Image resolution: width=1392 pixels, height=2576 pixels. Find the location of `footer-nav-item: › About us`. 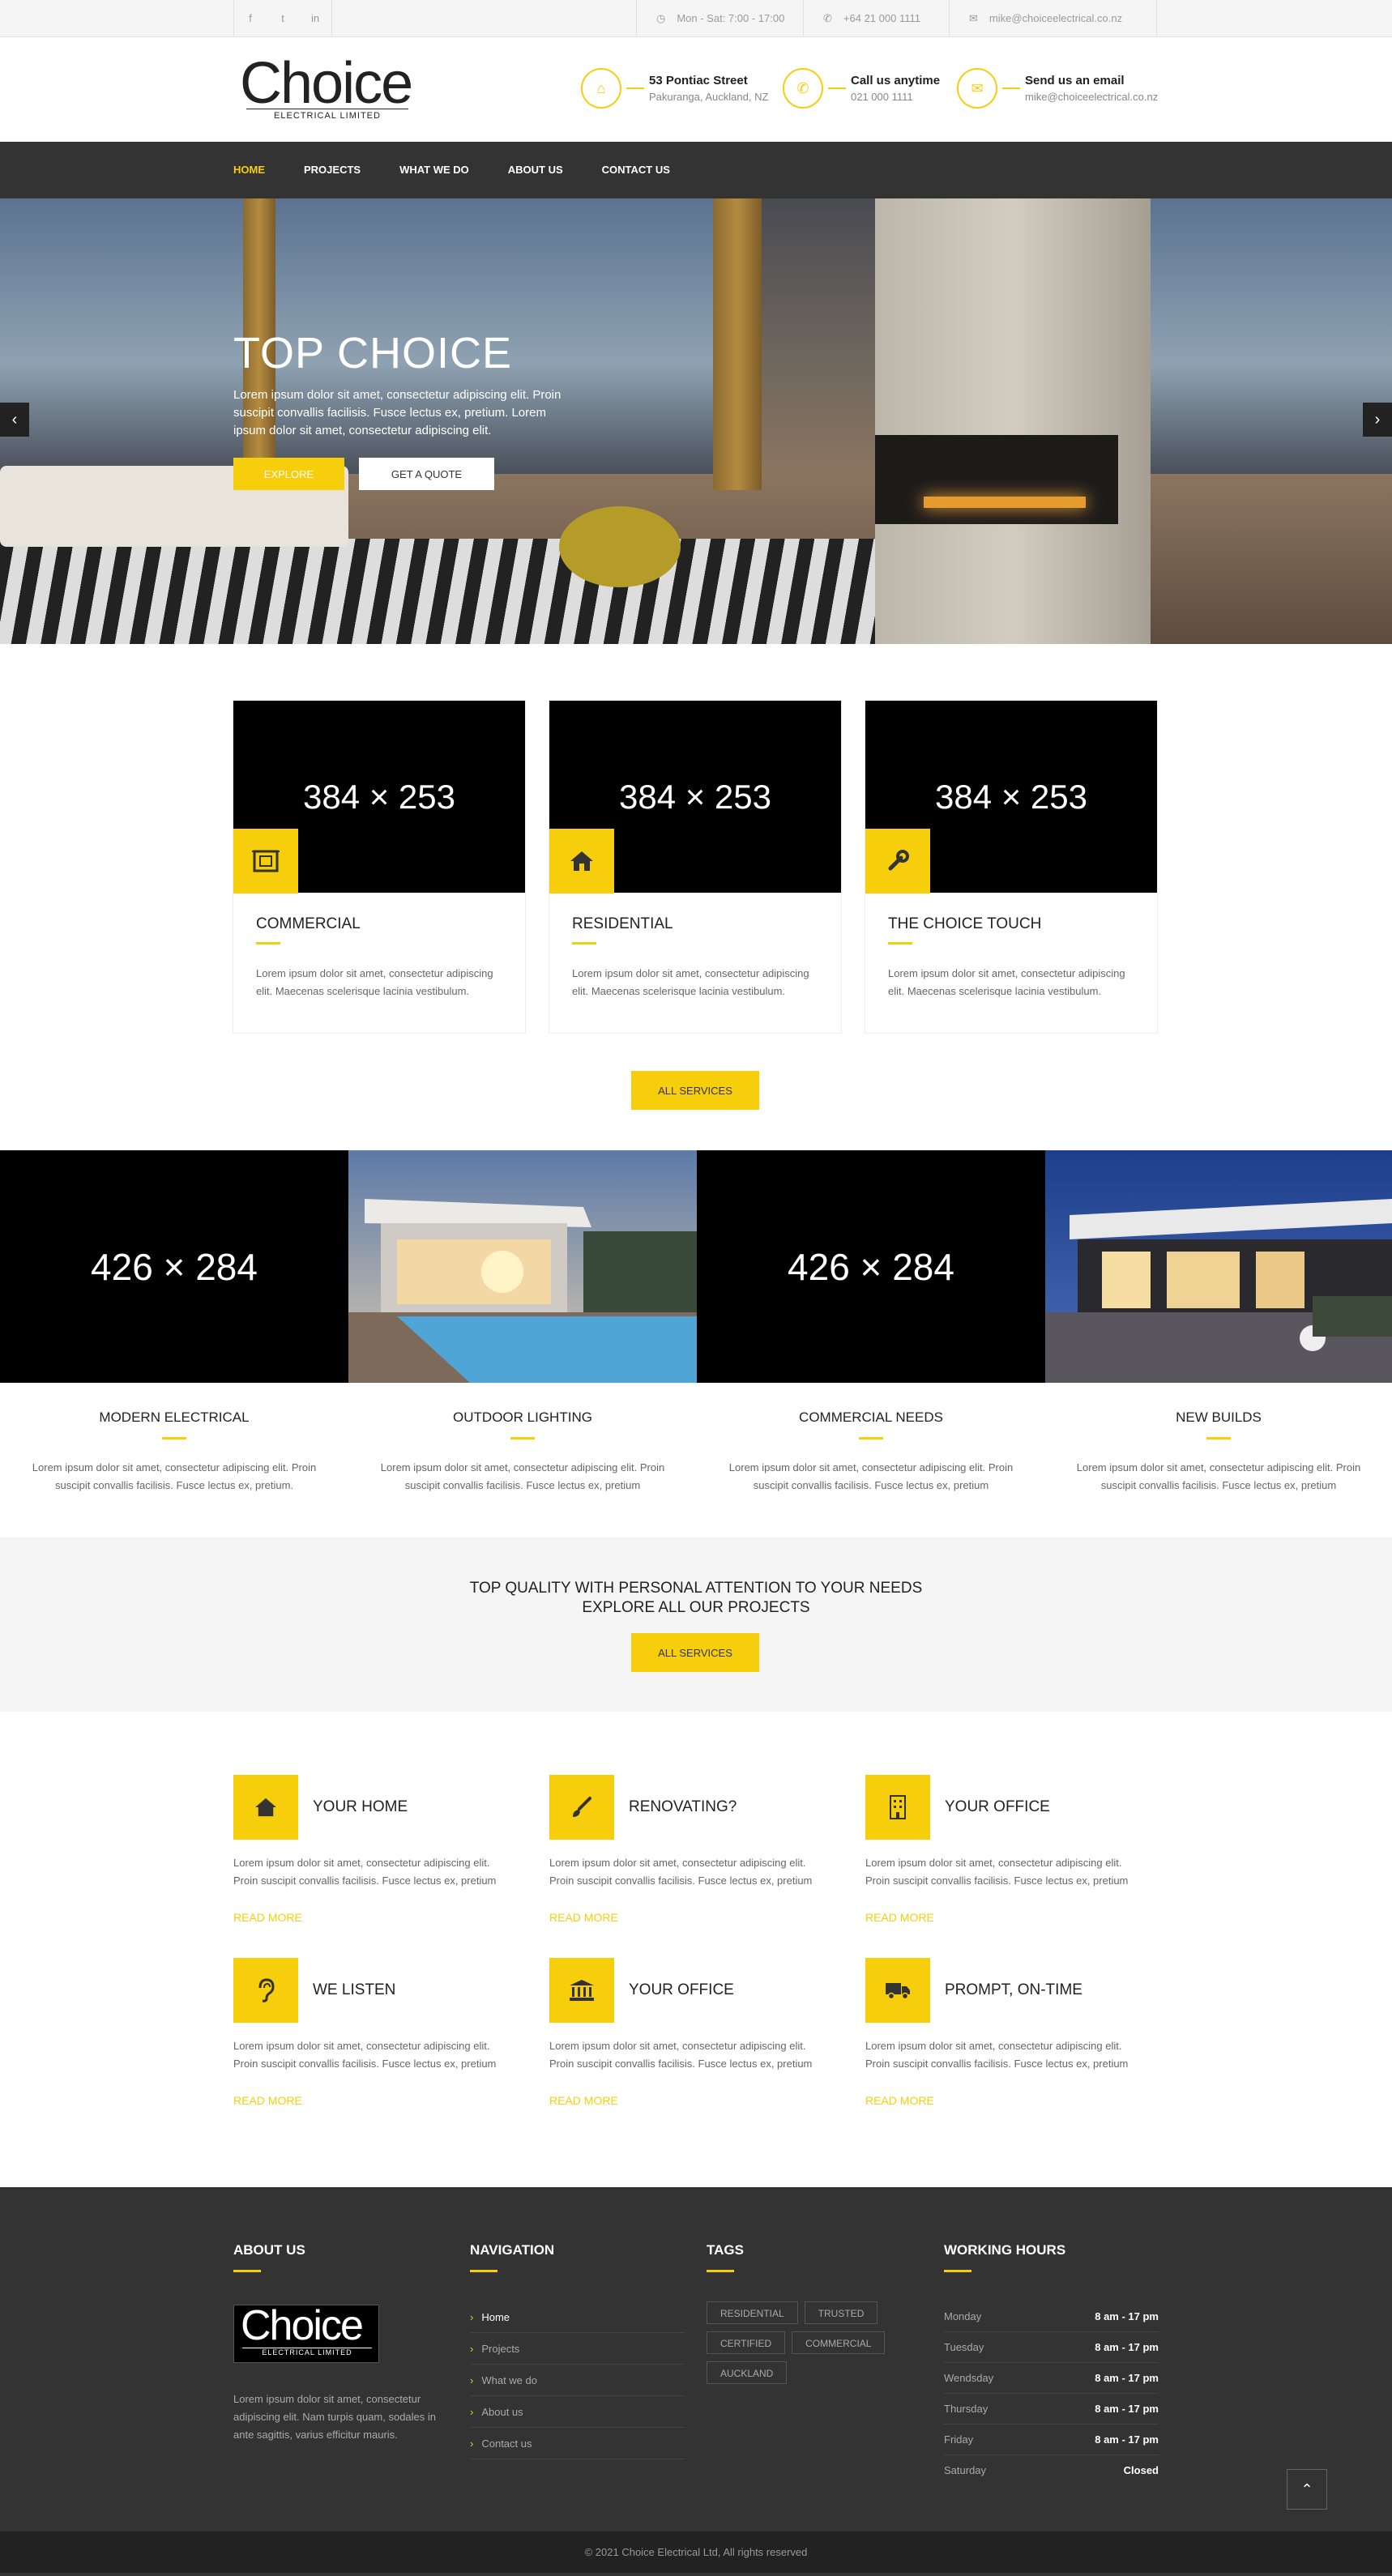

footer-nav-item: › About us is located at coordinates (578, 2412).